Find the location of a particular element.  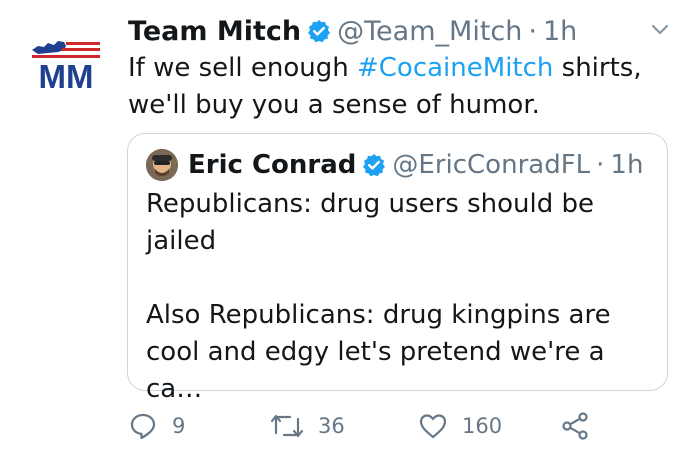

author-name: Team Mitch is located at coordinates (214, 31).